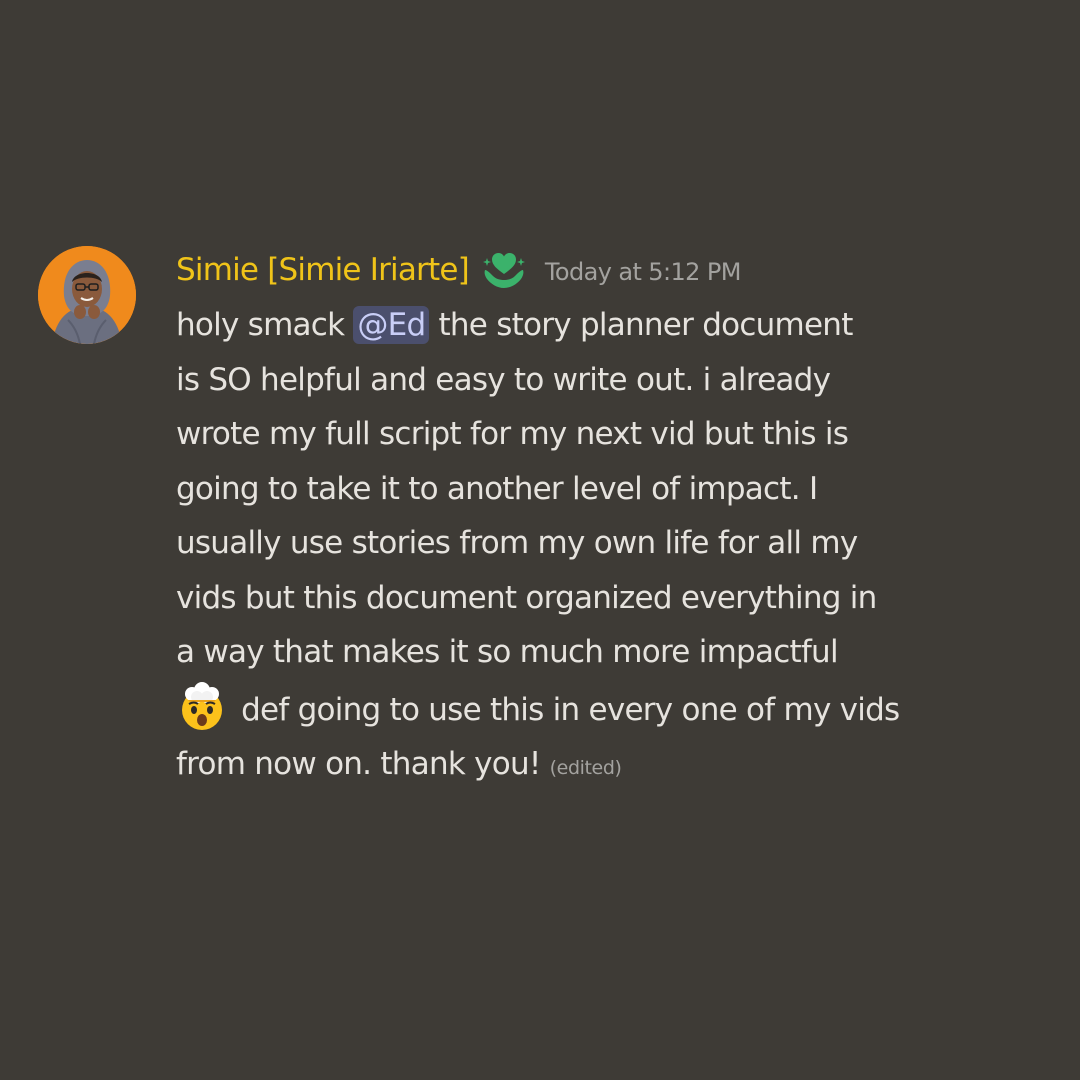  Describe the element at coordinates (363, 764) in the screenshot. I see `message-text: from now on. thank you!` at that location.